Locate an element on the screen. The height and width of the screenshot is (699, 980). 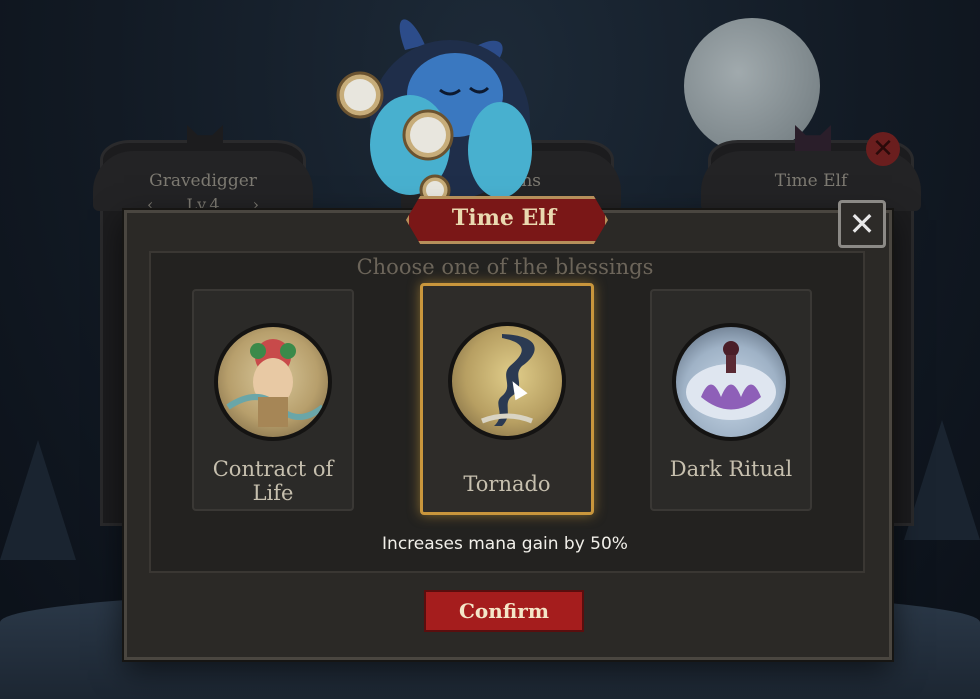
plate-name: Gravedigger is located at coordinates (203, 181).